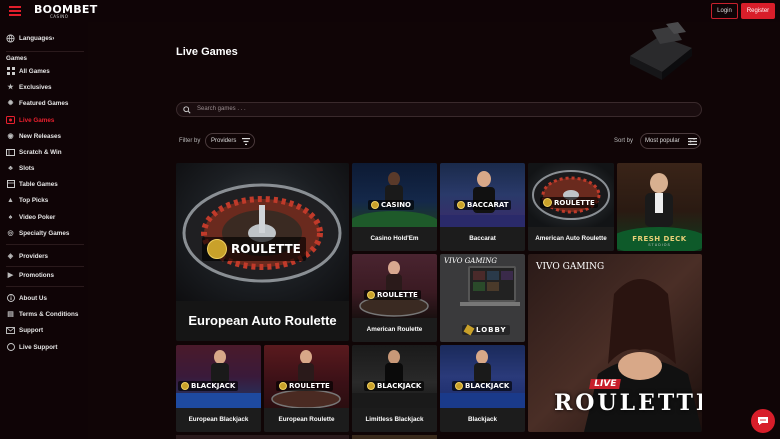 The width and height of the screenshot is (780, 439). Describe the element at coordinates (10, 38) in the screenshot. I see `globe-icon` at that location.